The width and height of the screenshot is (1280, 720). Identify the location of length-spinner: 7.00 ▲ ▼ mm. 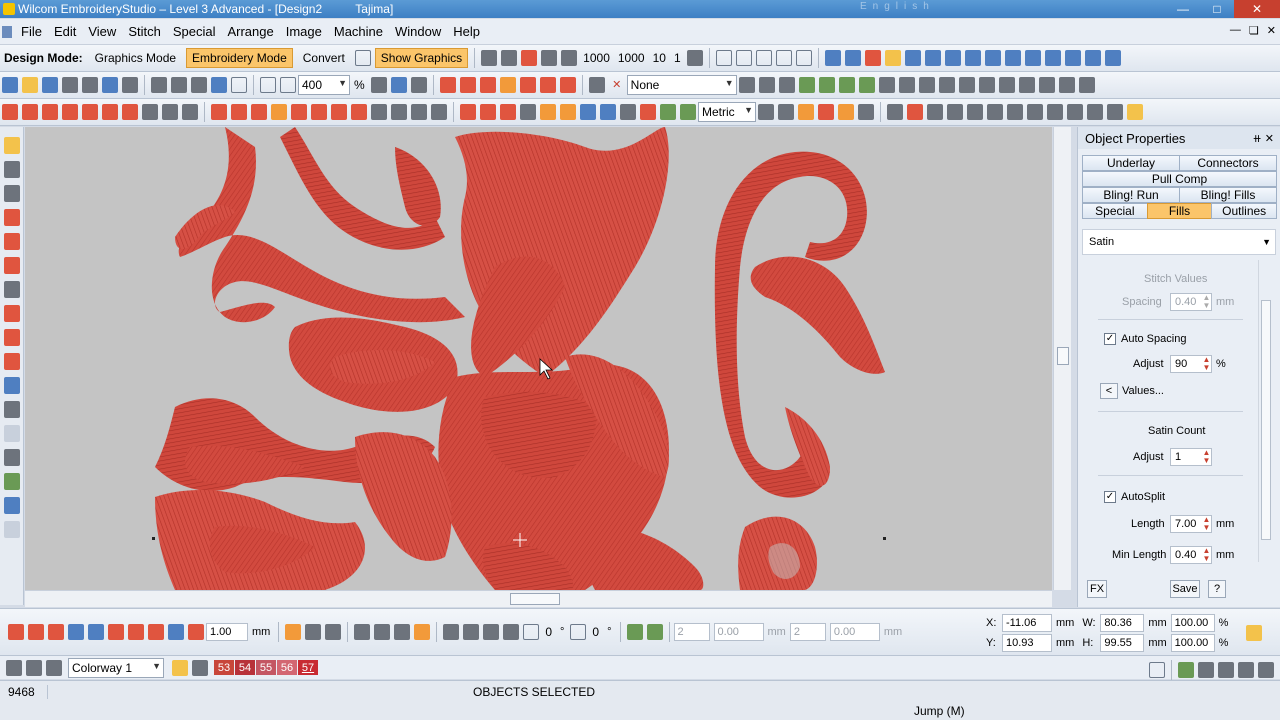
(1204, 524).